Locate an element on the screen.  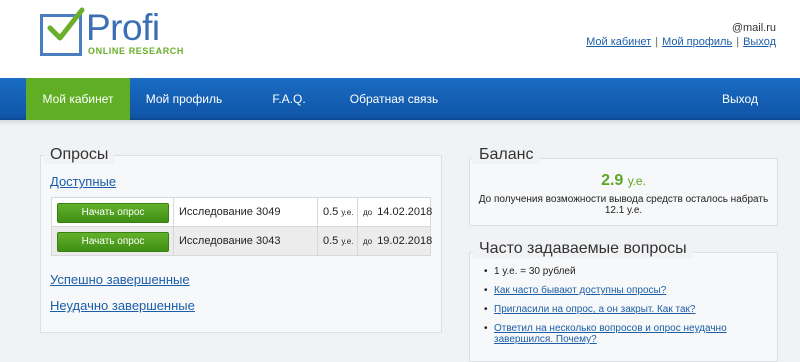
nav-item-cabinet: Мой кабинет is located at coordinates (78, 99).